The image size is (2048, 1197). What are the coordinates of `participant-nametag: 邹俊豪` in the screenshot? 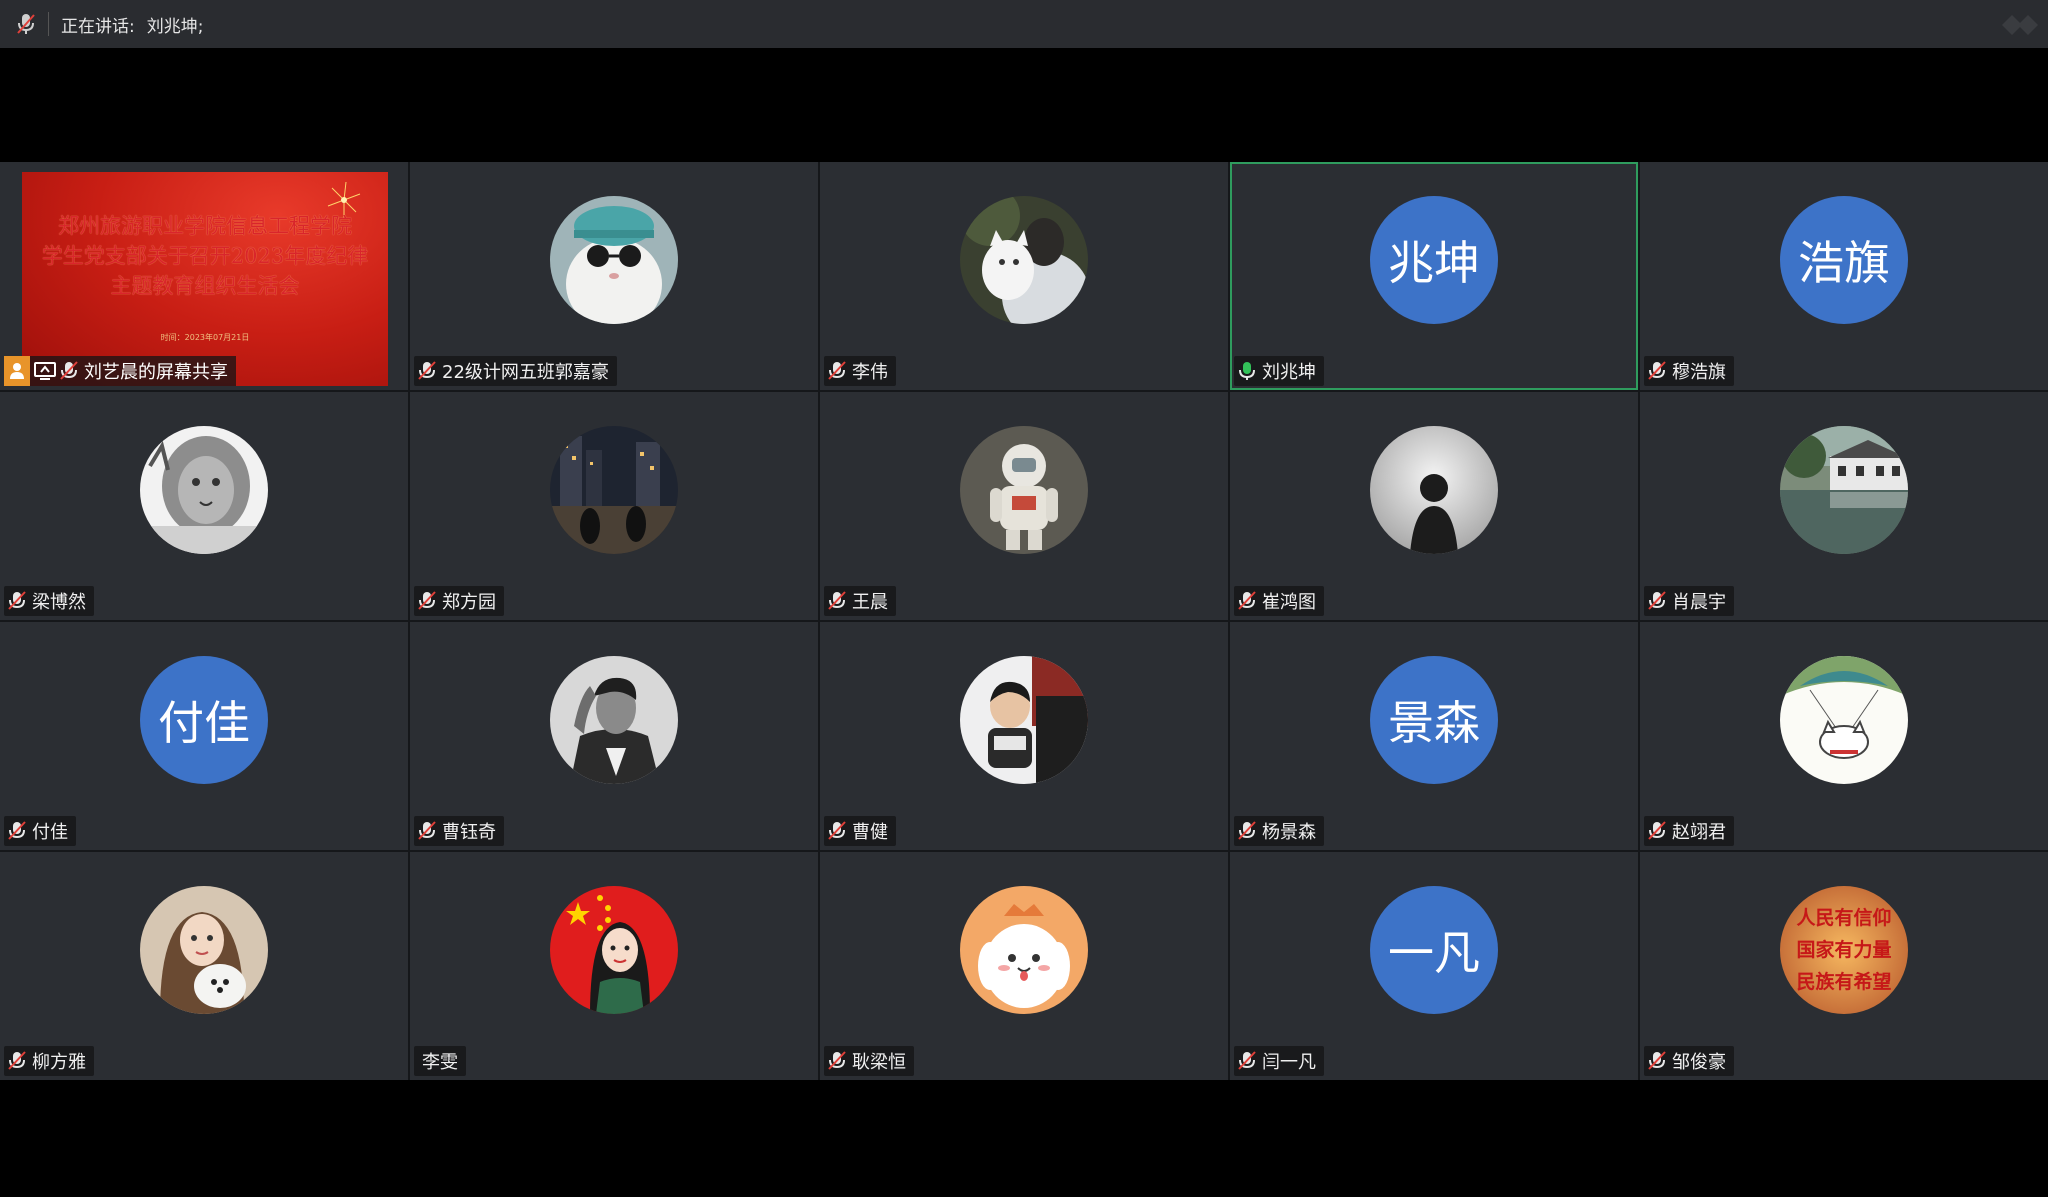 It's located at (1689, 1061).